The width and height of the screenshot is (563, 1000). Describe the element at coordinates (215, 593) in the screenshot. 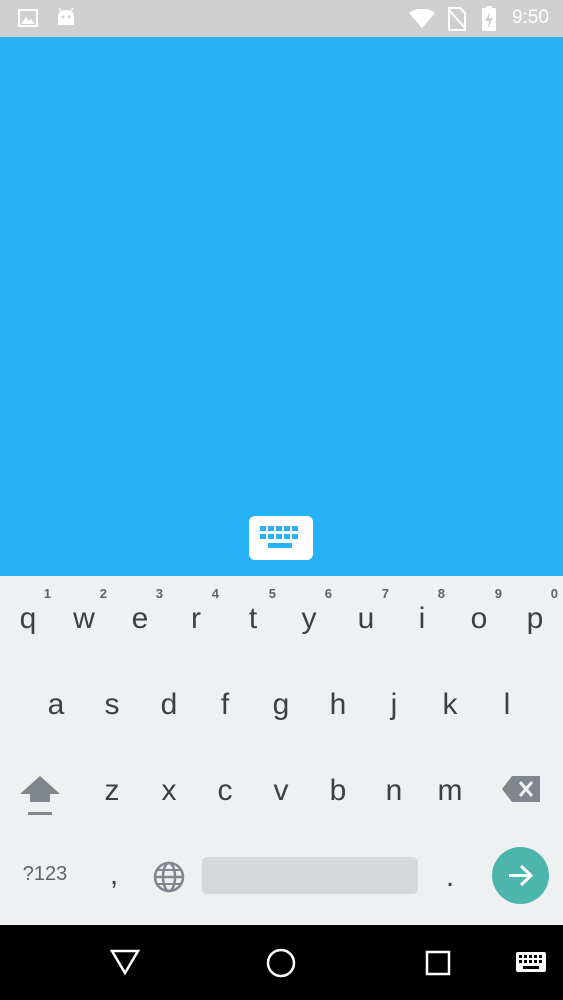

I see `key-hint: 4` at that location.